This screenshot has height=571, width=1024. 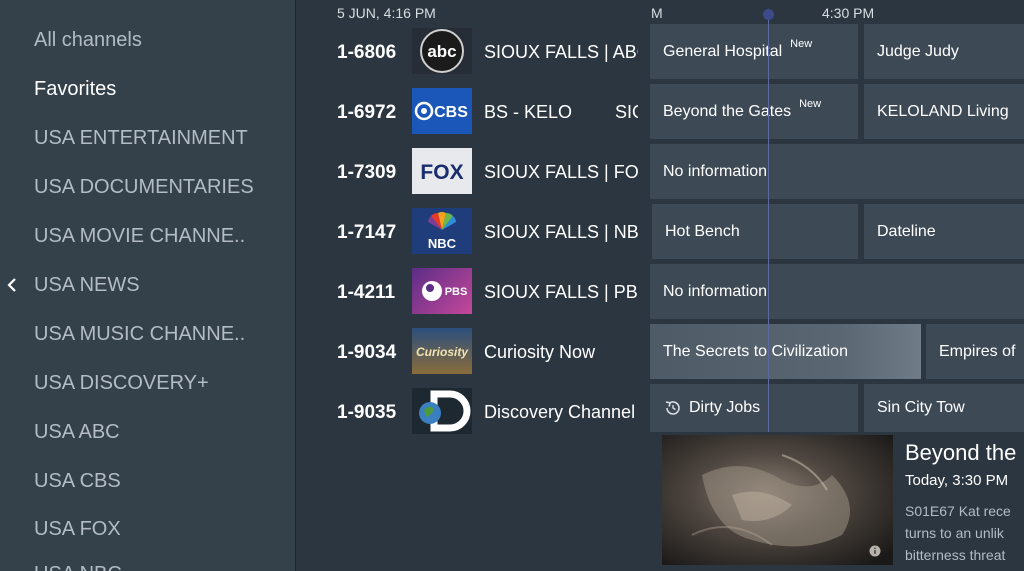 What do you see at coordinates (139, 236) in the screenshot?
I see `sidebar-item-usa-movie-channels: USA MOVIE CHANNE..` at bounding box center [139, 236].